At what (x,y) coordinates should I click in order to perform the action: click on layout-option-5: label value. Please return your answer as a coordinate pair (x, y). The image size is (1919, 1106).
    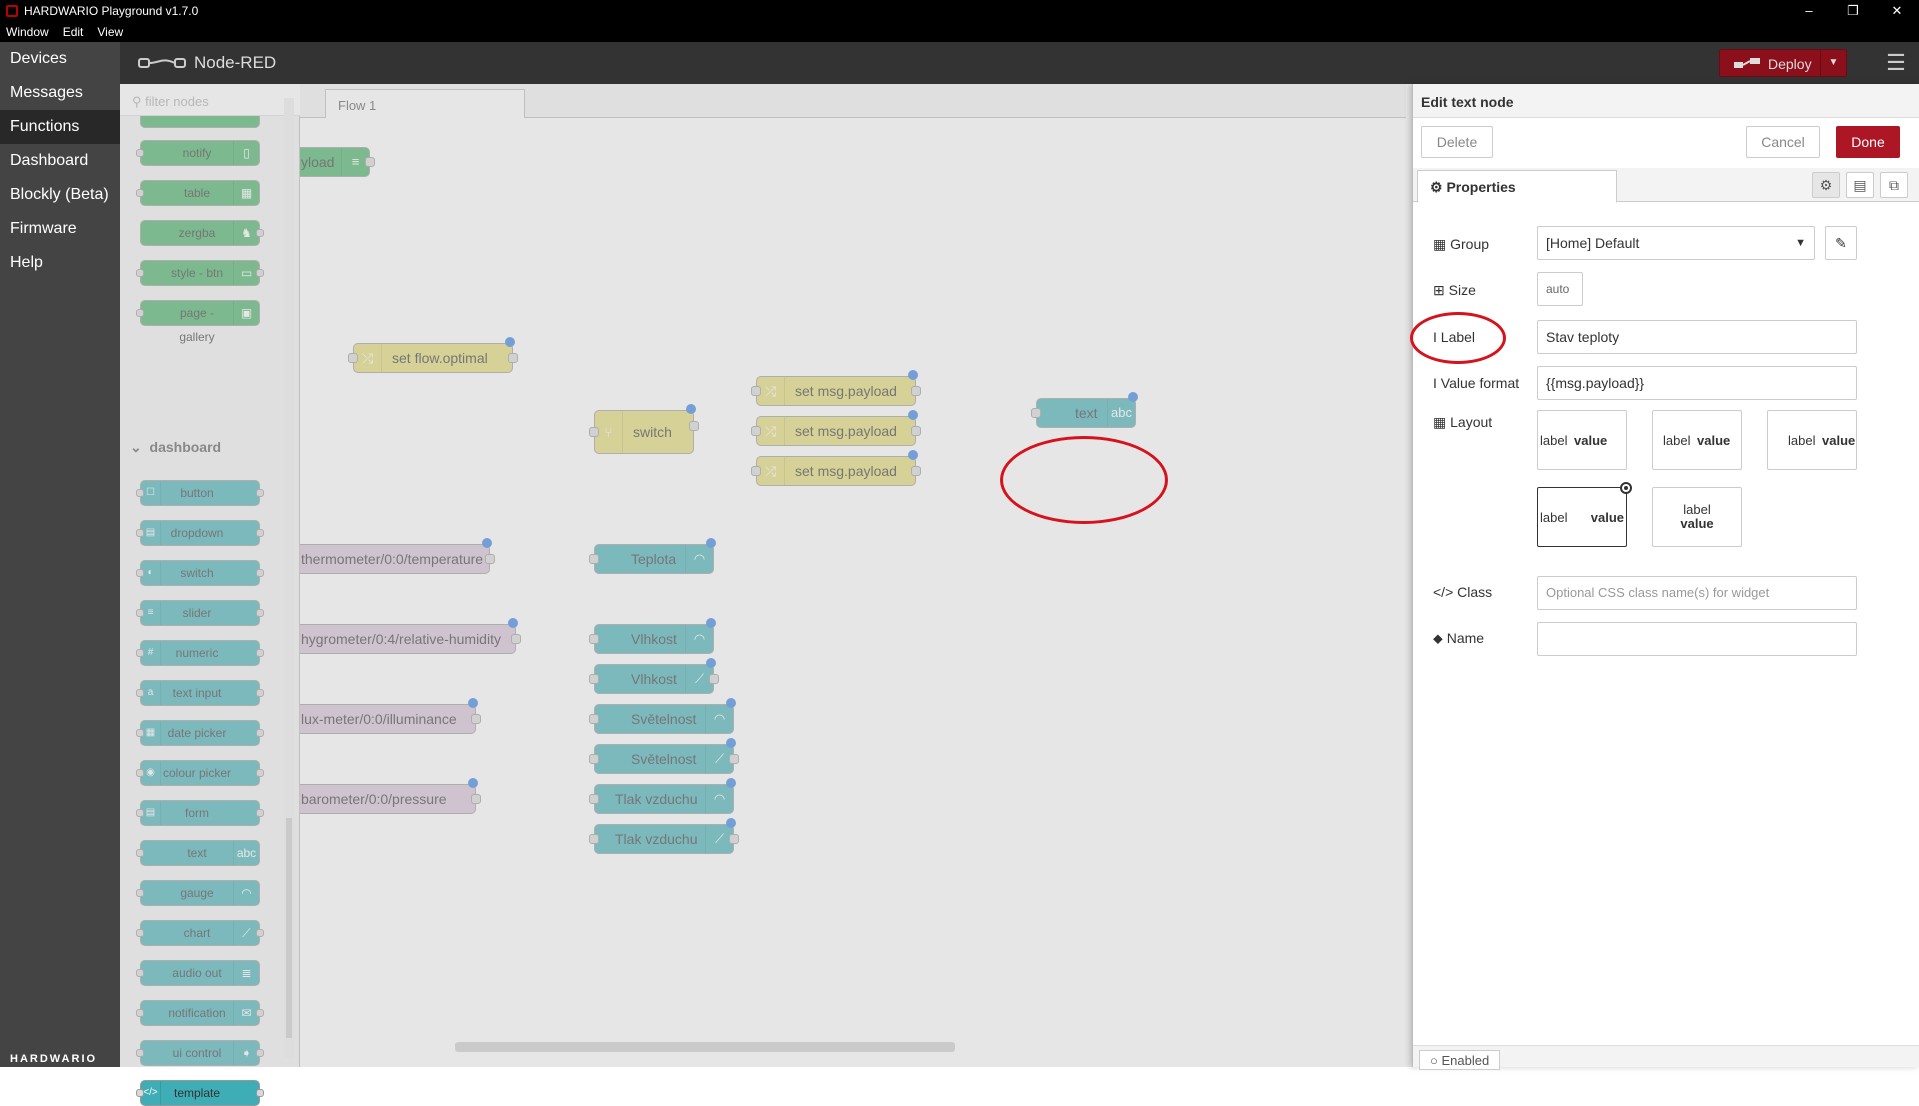
    Looking at the image, I should click on (1697, 517).